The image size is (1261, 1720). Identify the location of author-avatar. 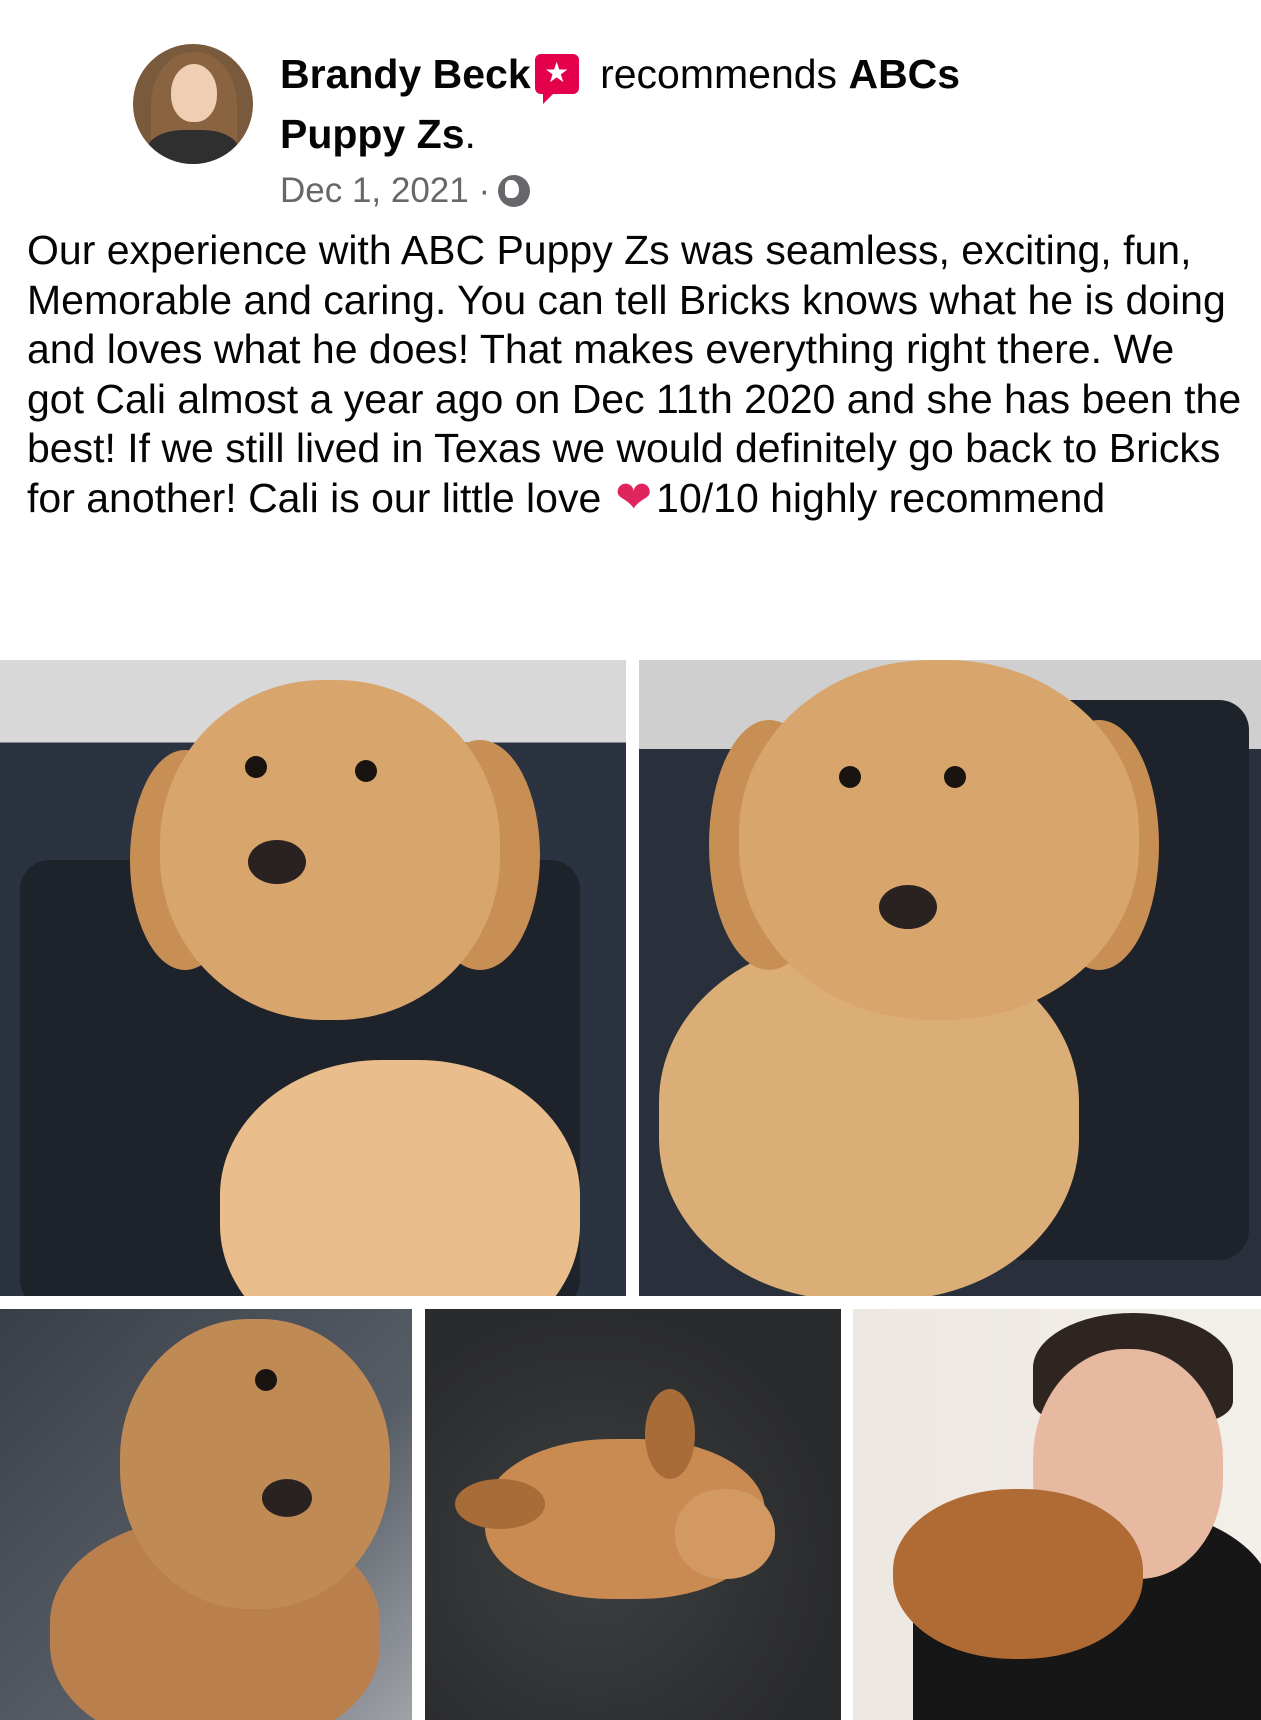
(193, 104).